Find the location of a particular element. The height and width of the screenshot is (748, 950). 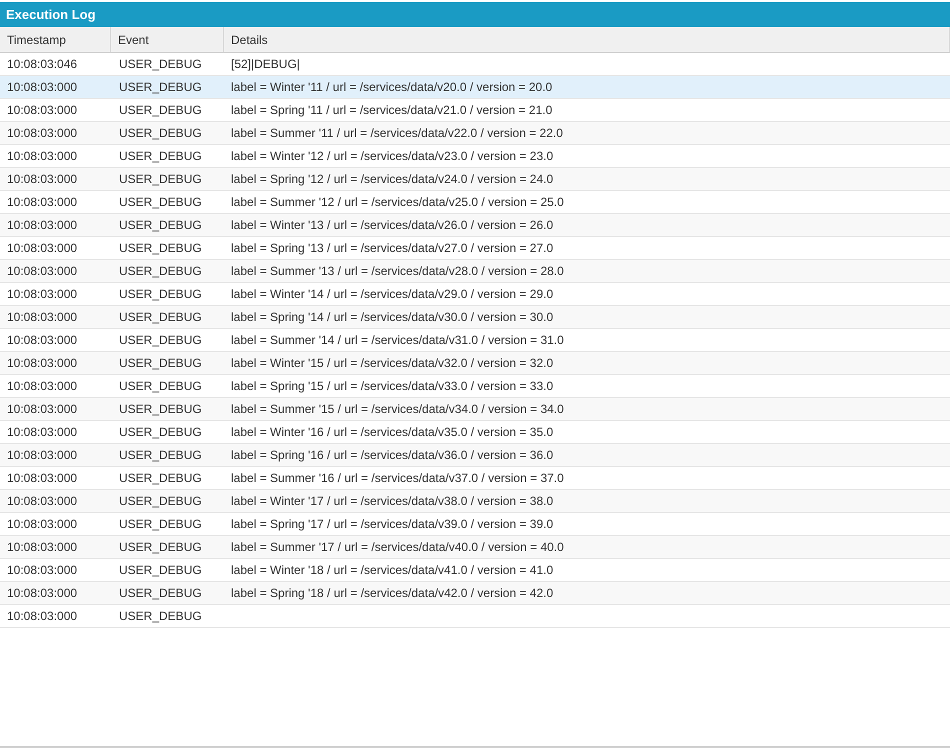

details-cell: label = Winter '16 / url = /services/data/v35.0 / version = 35.0 is located at coordinates (392, 432).